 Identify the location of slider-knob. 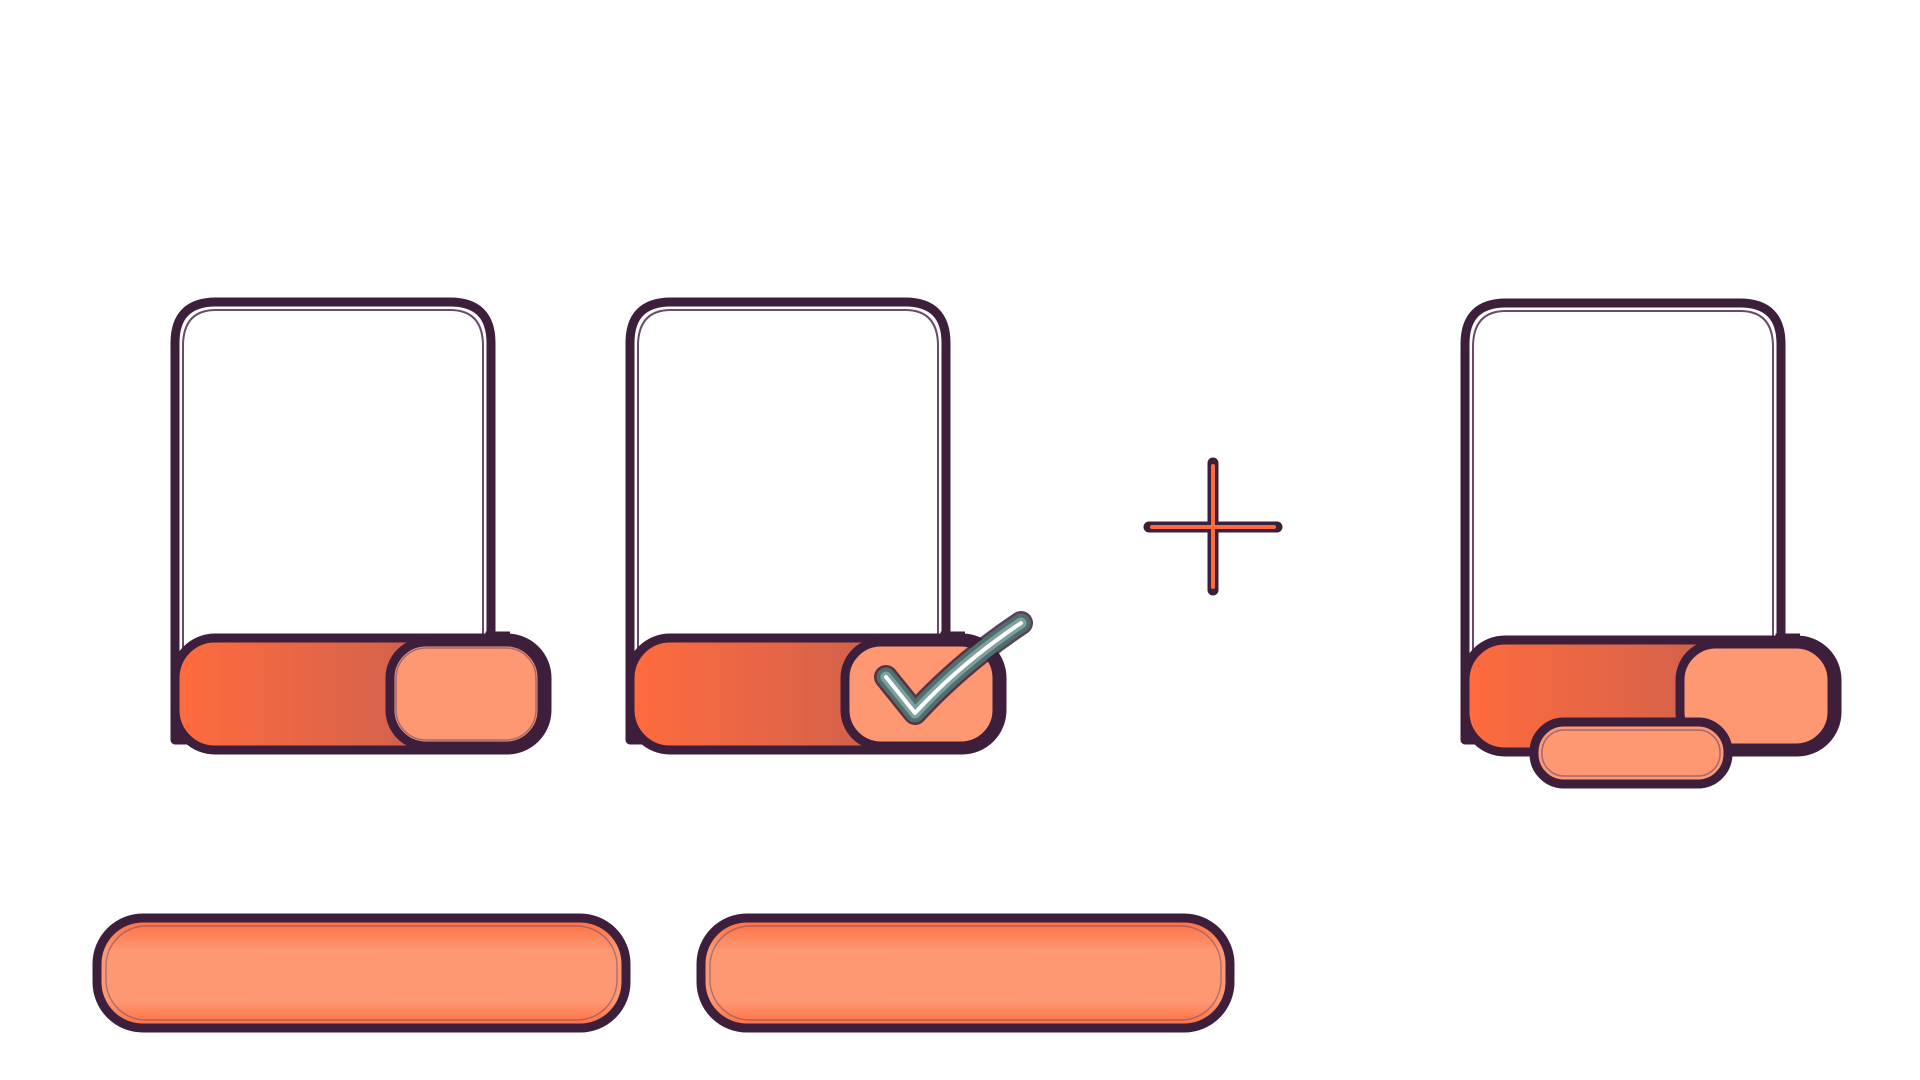
(466, 694).